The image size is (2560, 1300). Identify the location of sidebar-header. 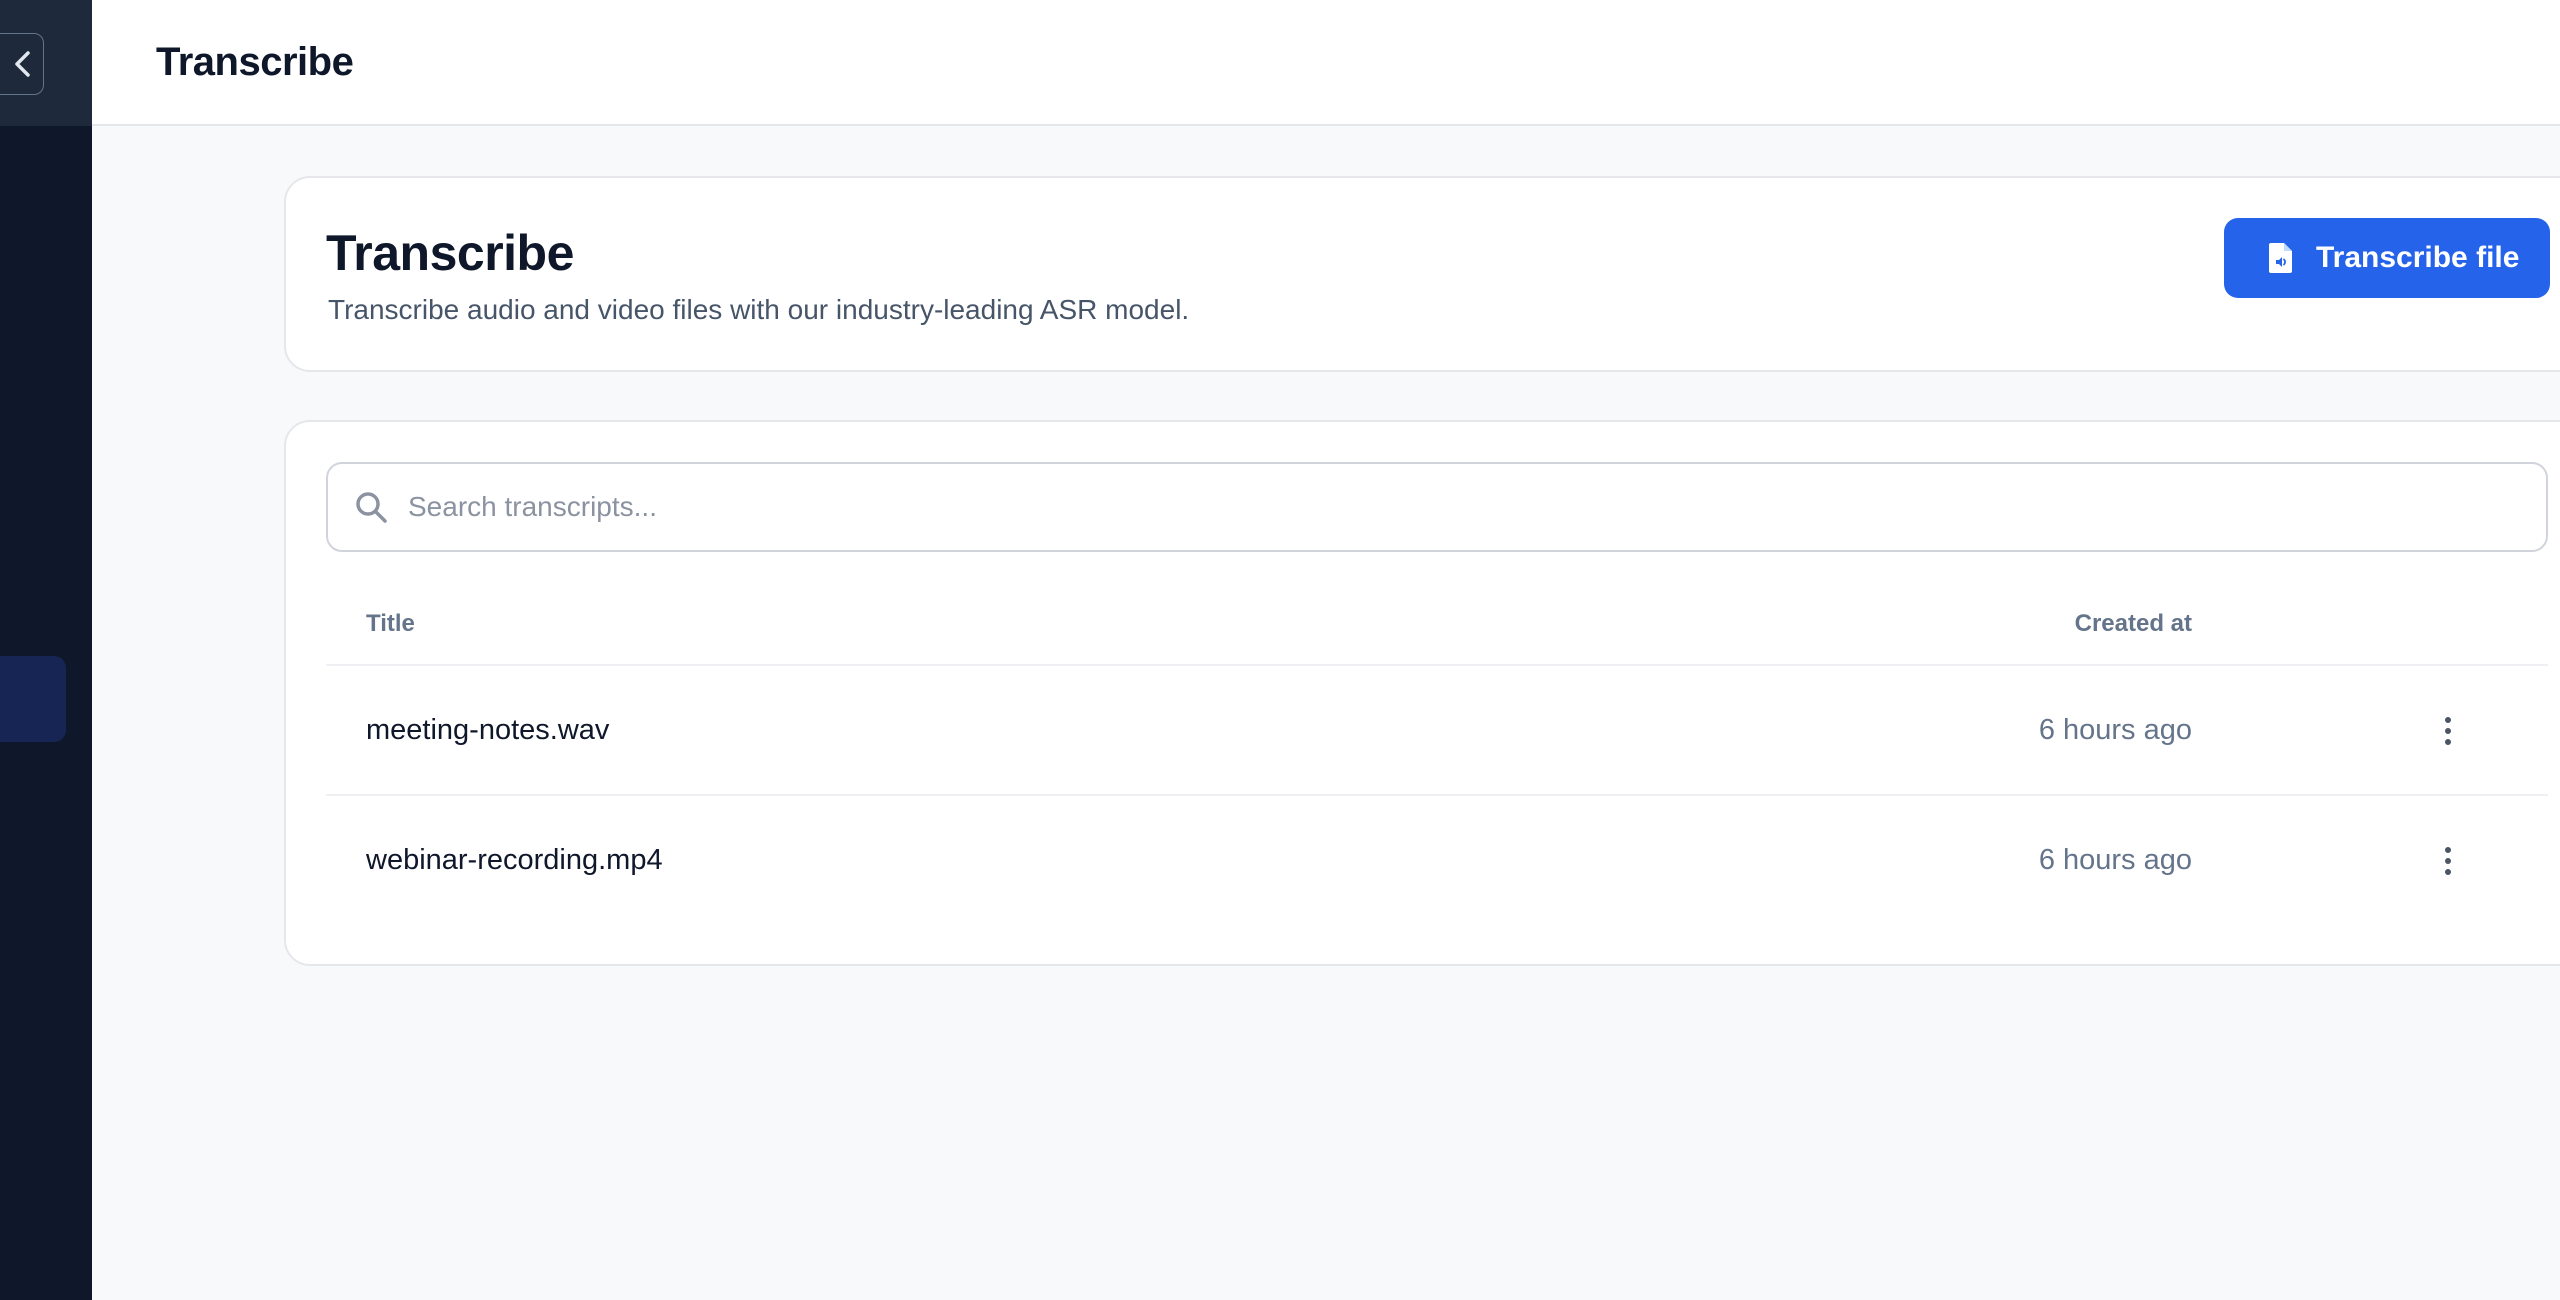
(46, 63).